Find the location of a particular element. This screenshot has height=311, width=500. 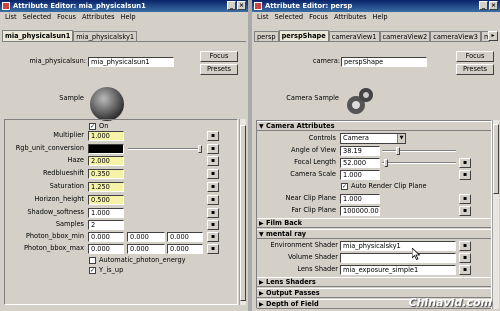

photon-bbox-min-y: 0.000 is located at coordinates (146, 237).